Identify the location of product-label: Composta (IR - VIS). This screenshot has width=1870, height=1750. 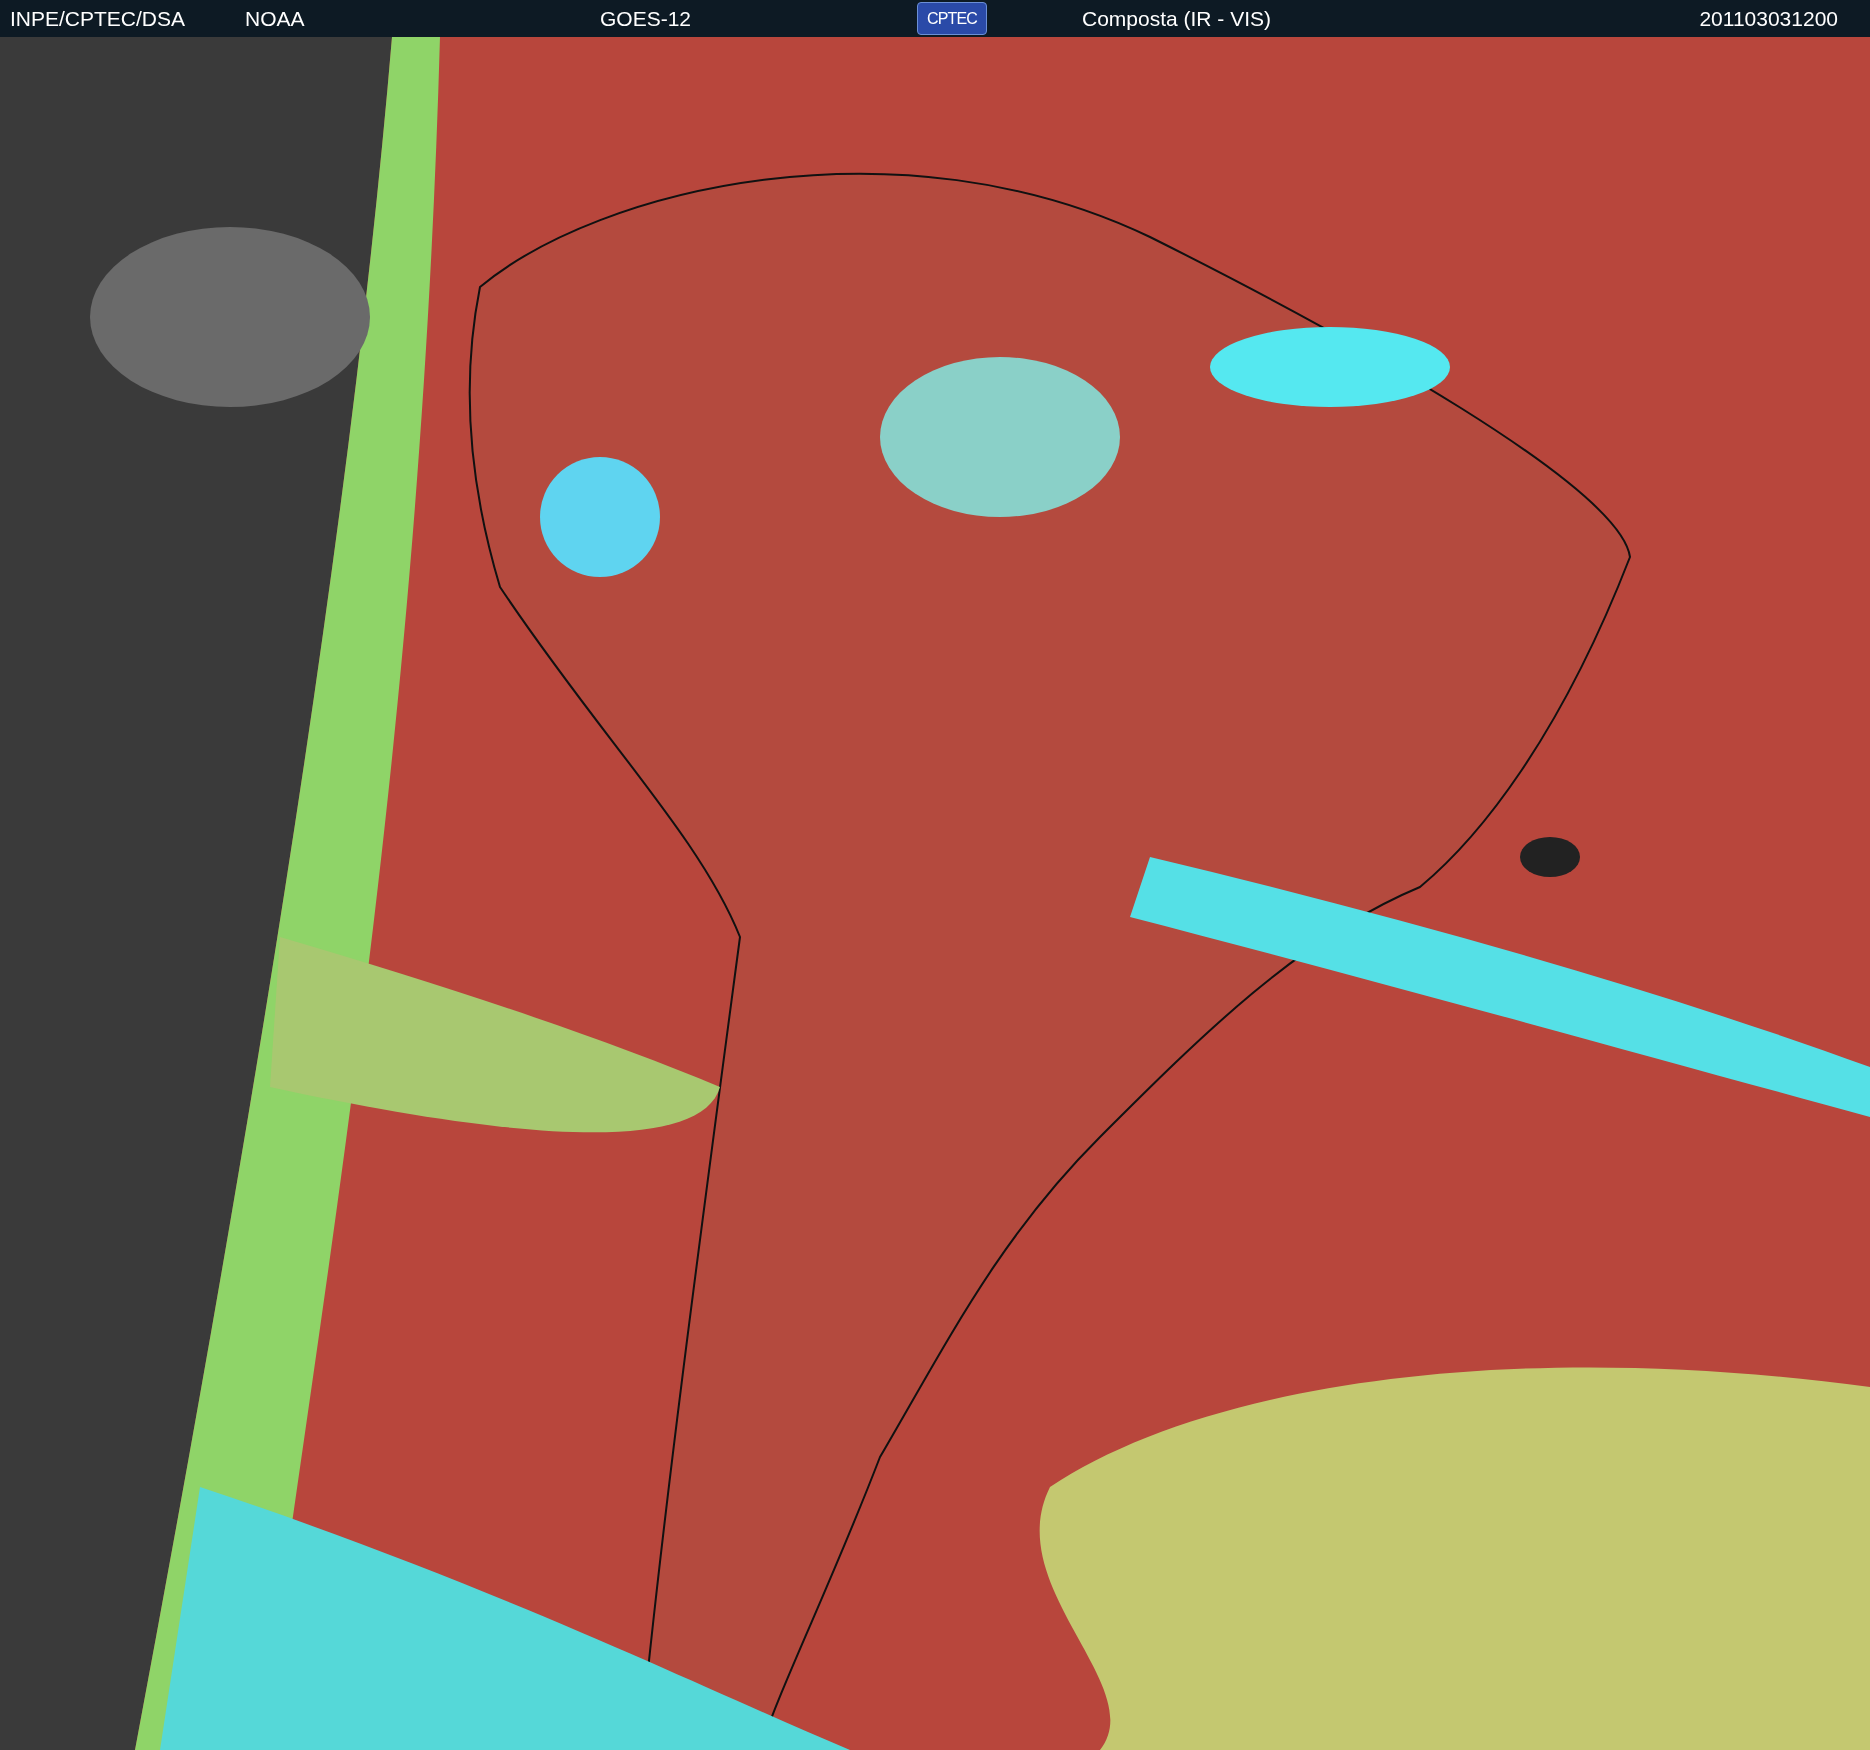
(1177, 18).